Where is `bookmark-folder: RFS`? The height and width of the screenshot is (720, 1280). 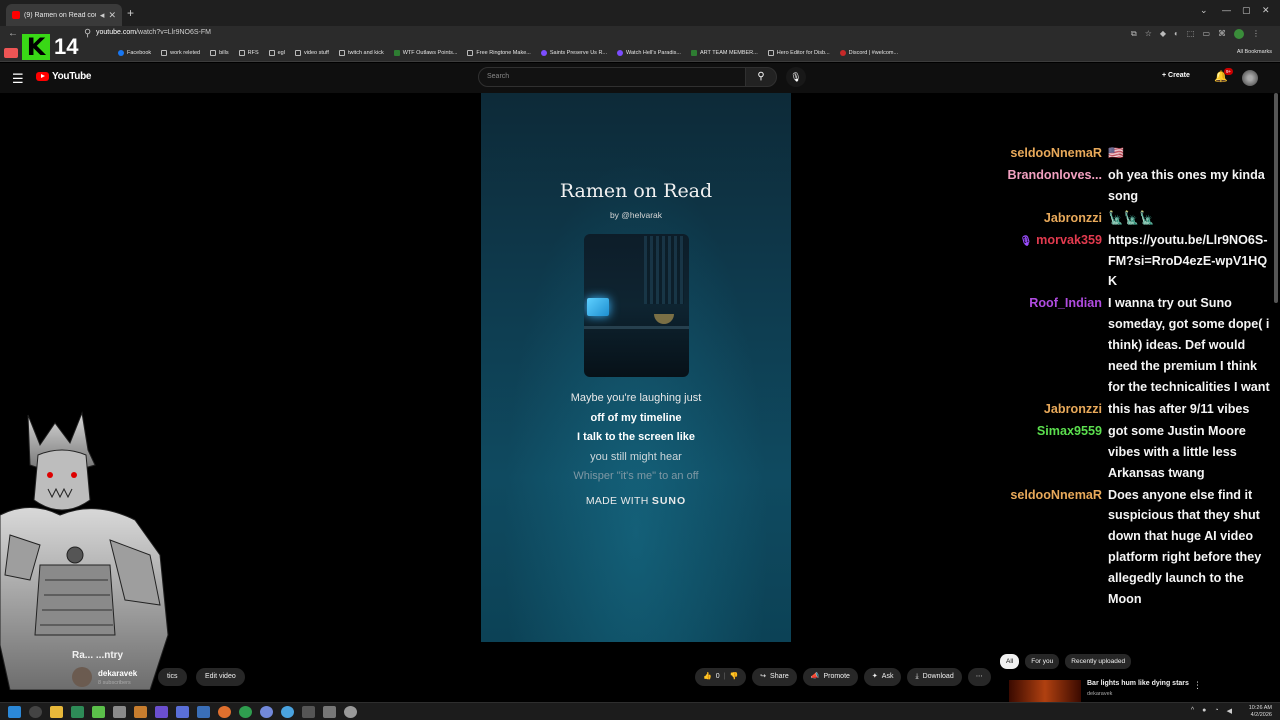 bookmark-folder: RFS is located at coordinates (248, 52).